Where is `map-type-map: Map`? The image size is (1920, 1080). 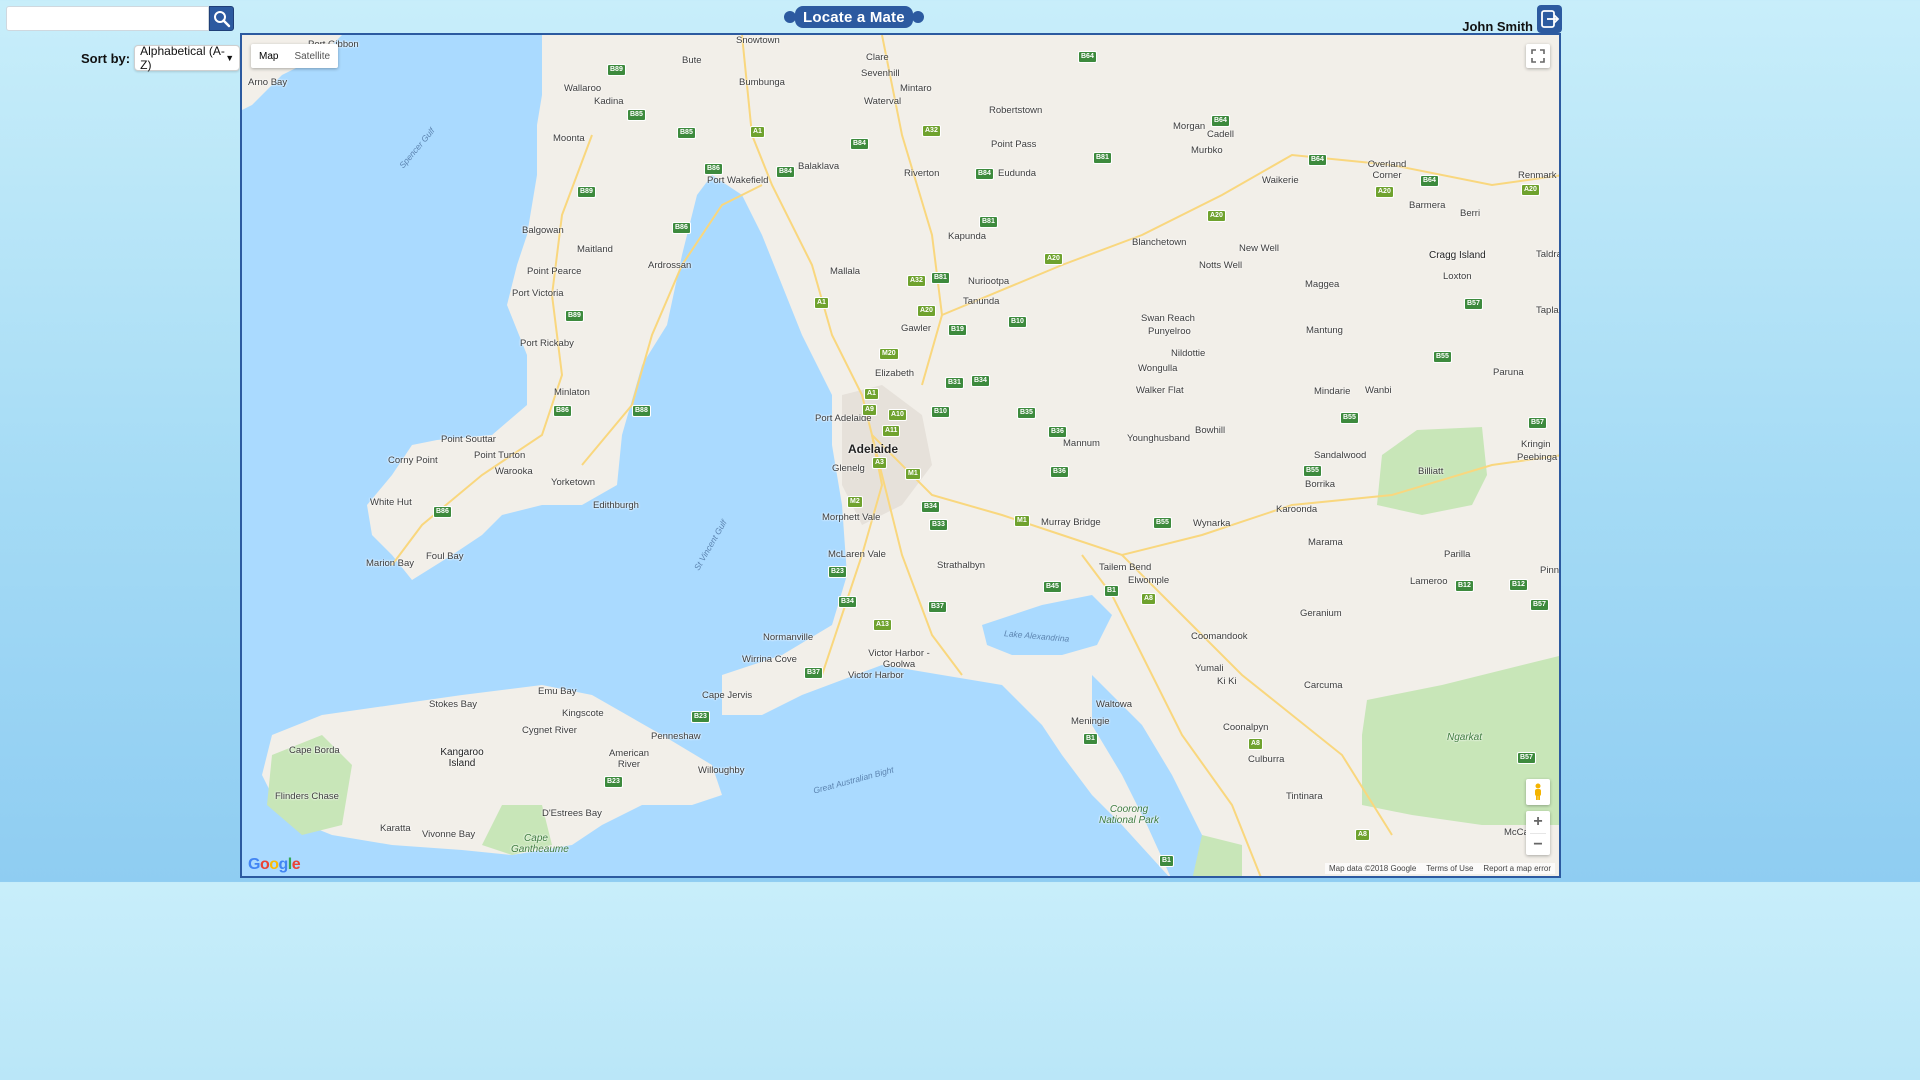 map-type-map: Map is located at coordinates (268, 56).